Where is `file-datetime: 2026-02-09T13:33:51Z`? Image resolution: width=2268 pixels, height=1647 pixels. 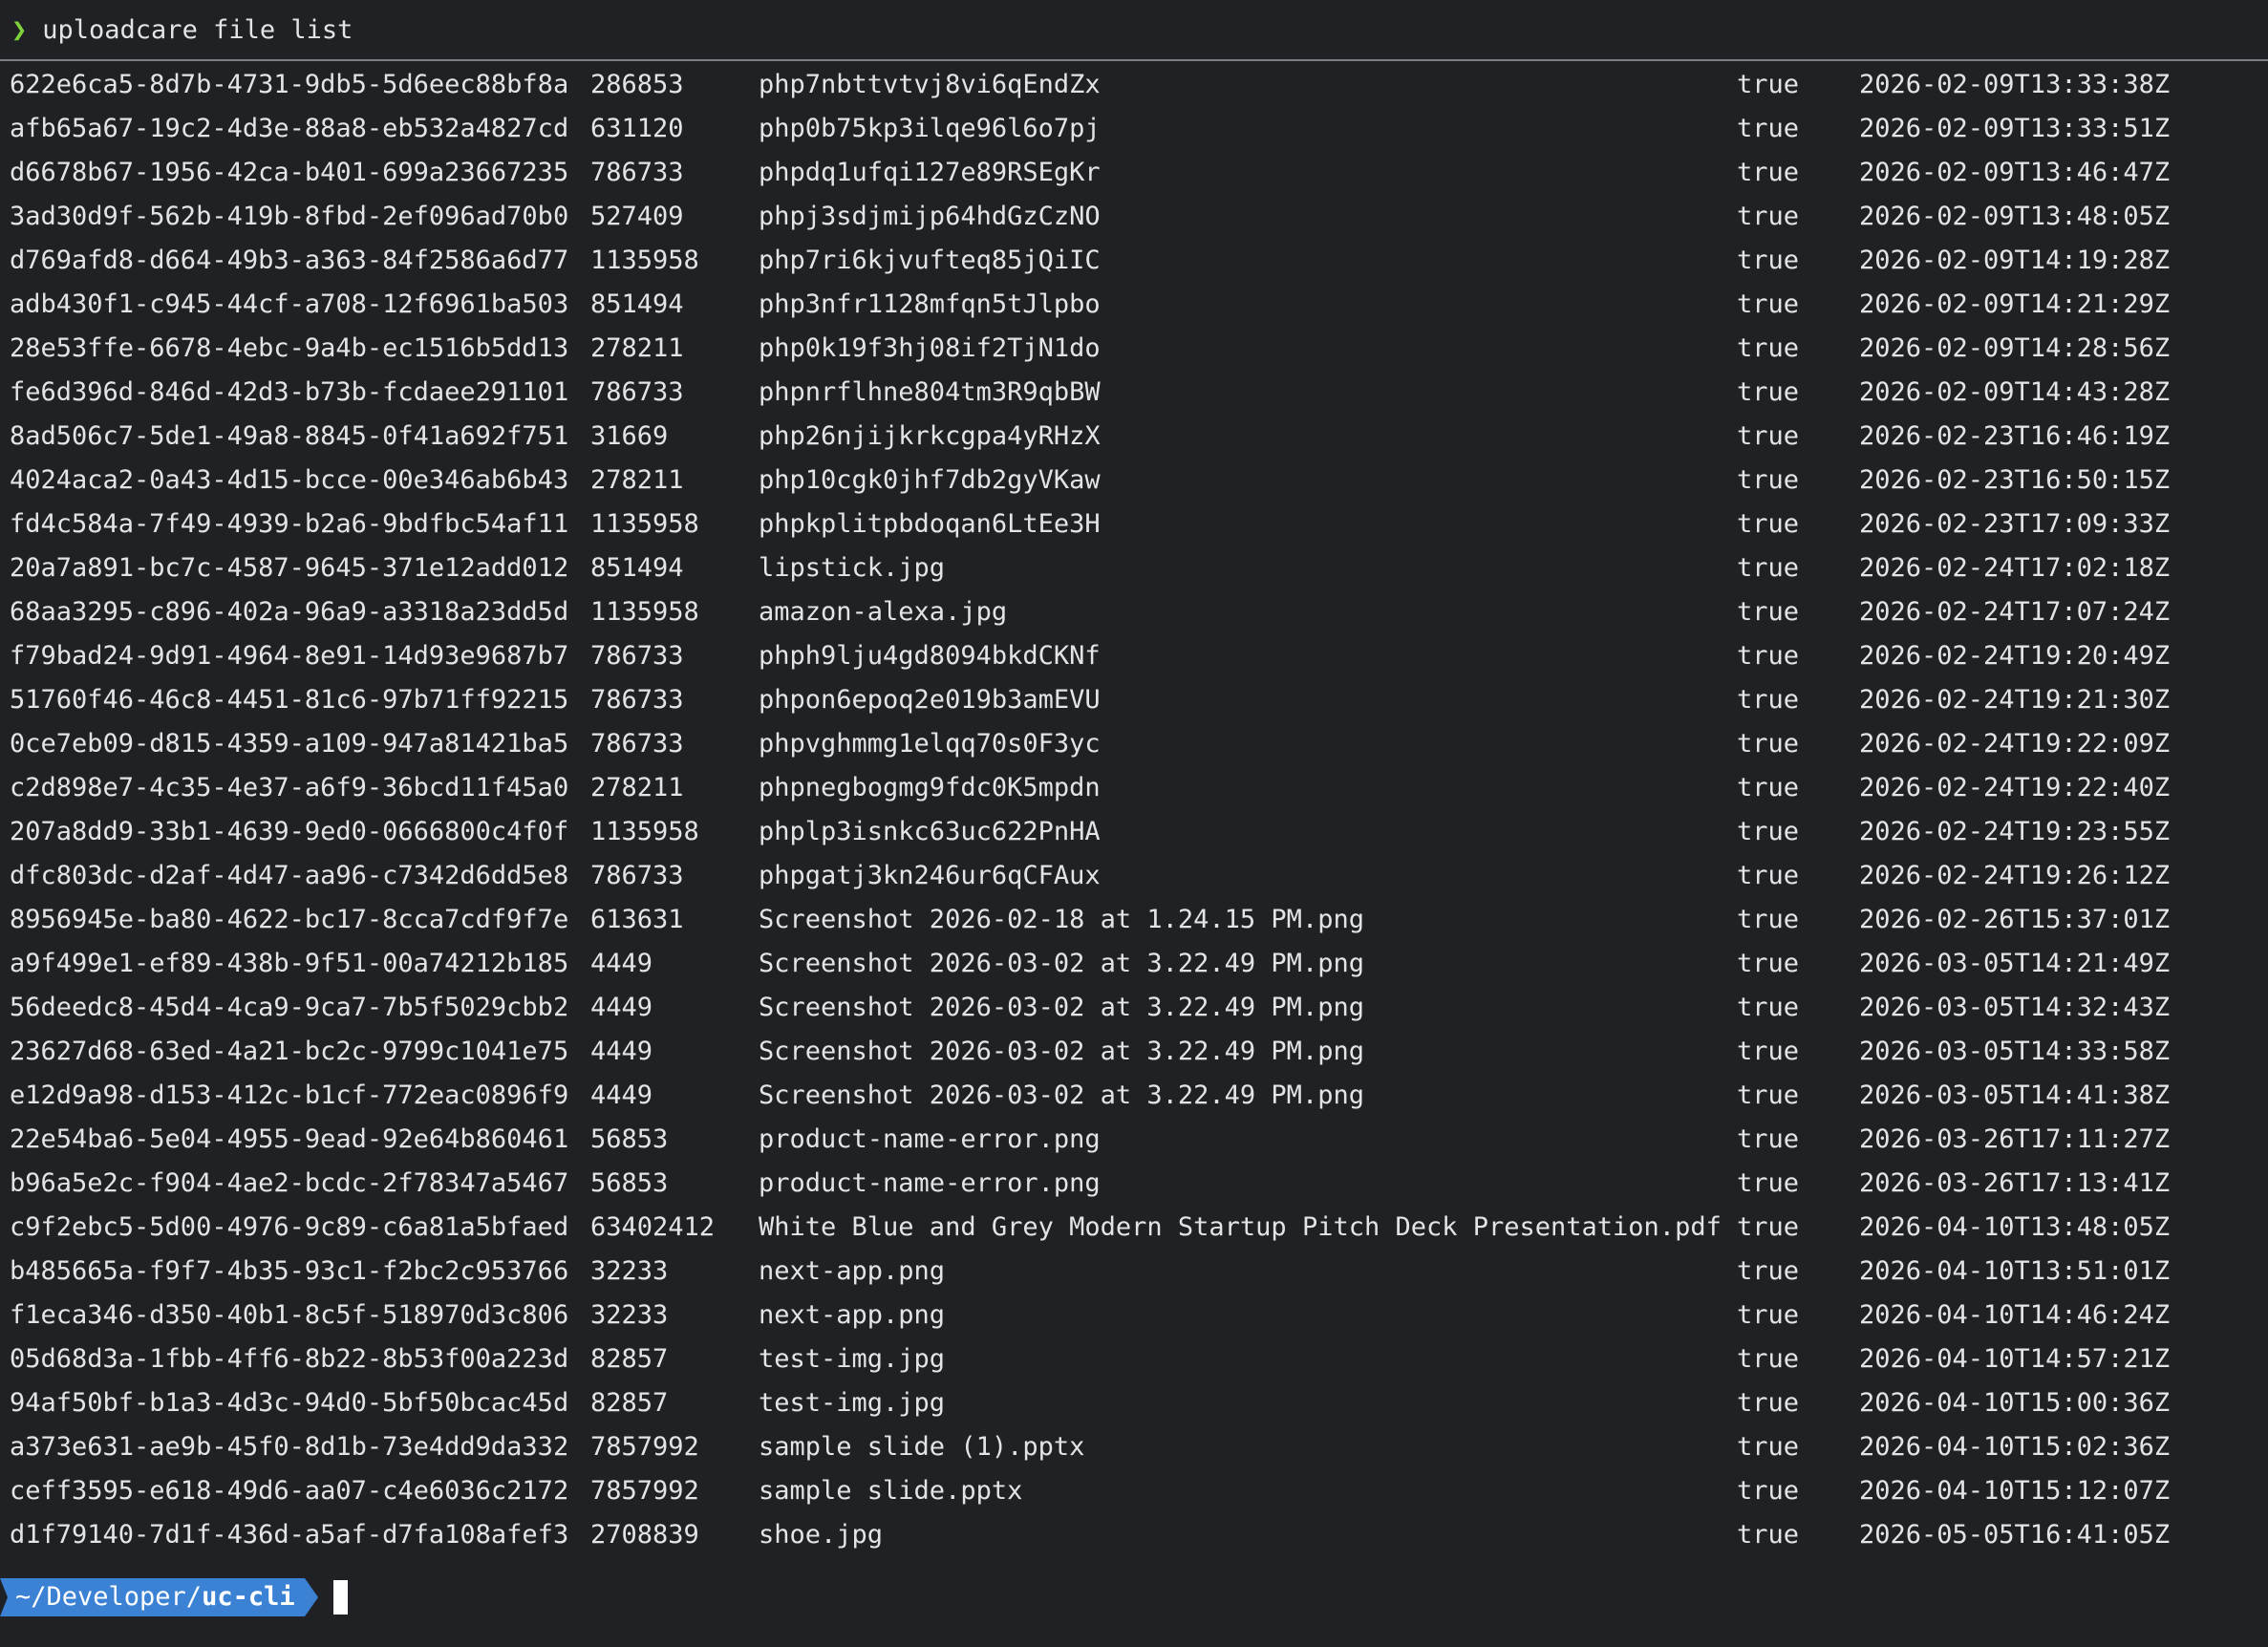
file-datetime: 2026-02-09T13:33:51Z is located at coordinates (2015, 128).